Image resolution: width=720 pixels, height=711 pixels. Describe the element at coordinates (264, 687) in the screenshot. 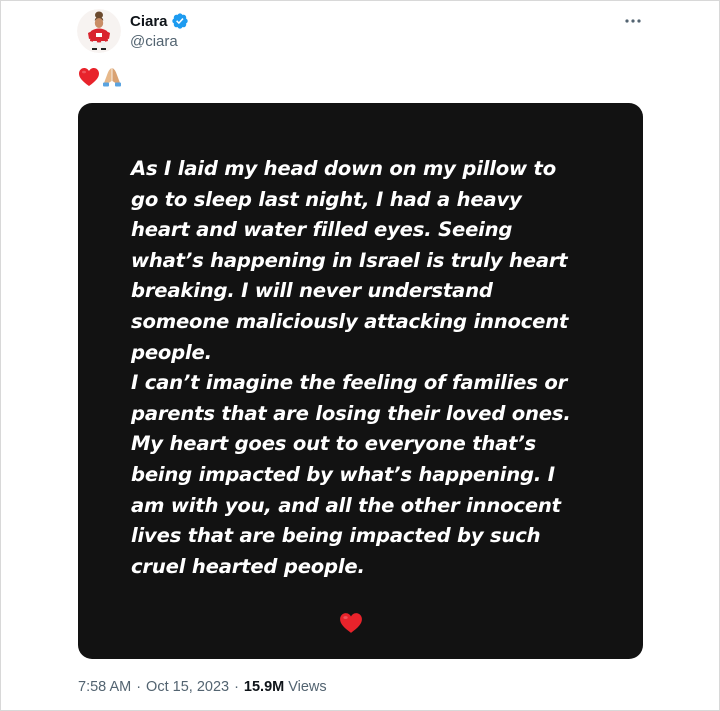

I see `views-count: 15.9M` at that location.